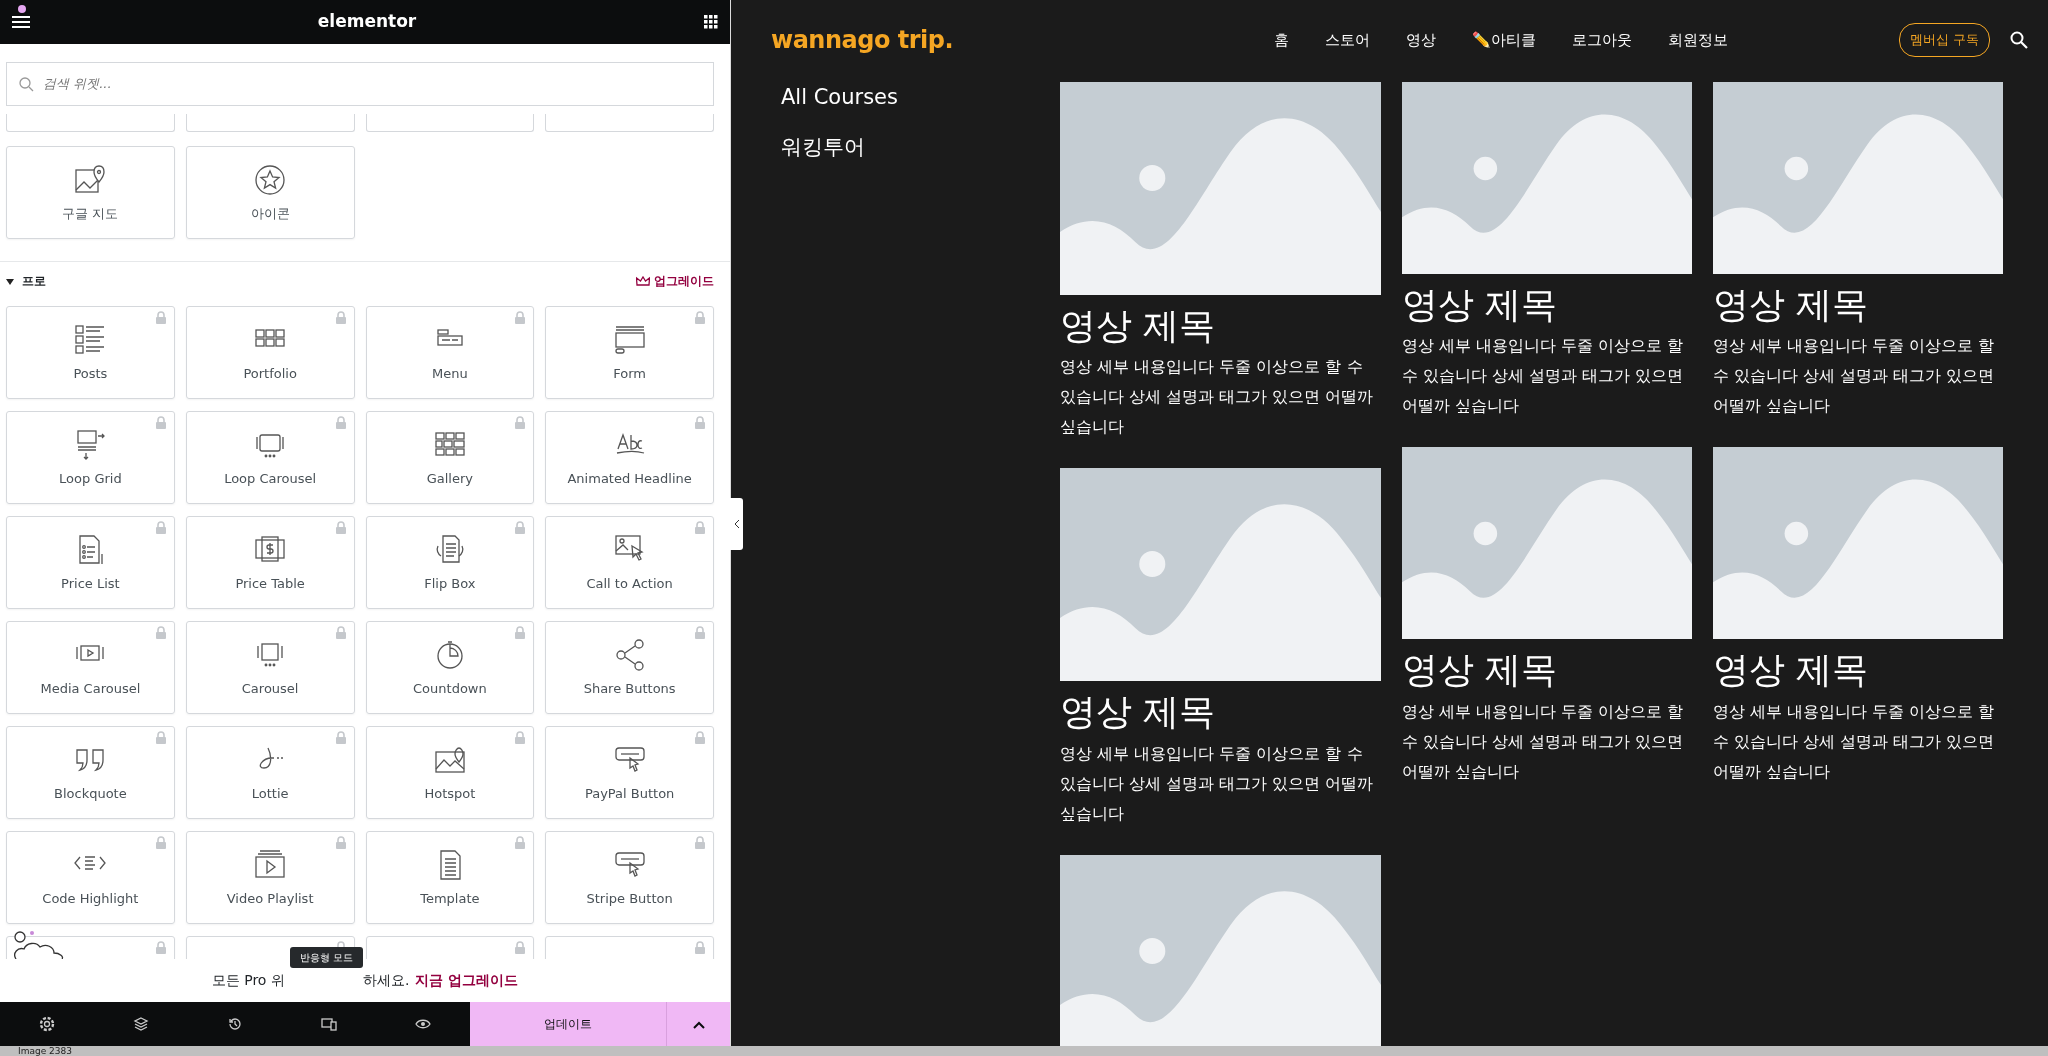 Image resolution: width=2048 pixels, height=1056 pixels. I want to click on widget-label: Form, so click(629, 373).